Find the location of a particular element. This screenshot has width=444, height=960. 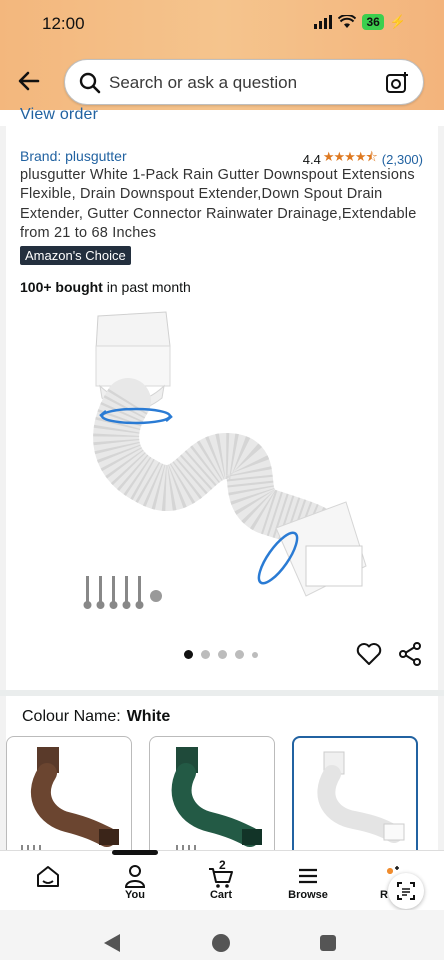

section-divider is located at coordinates (222, 693).